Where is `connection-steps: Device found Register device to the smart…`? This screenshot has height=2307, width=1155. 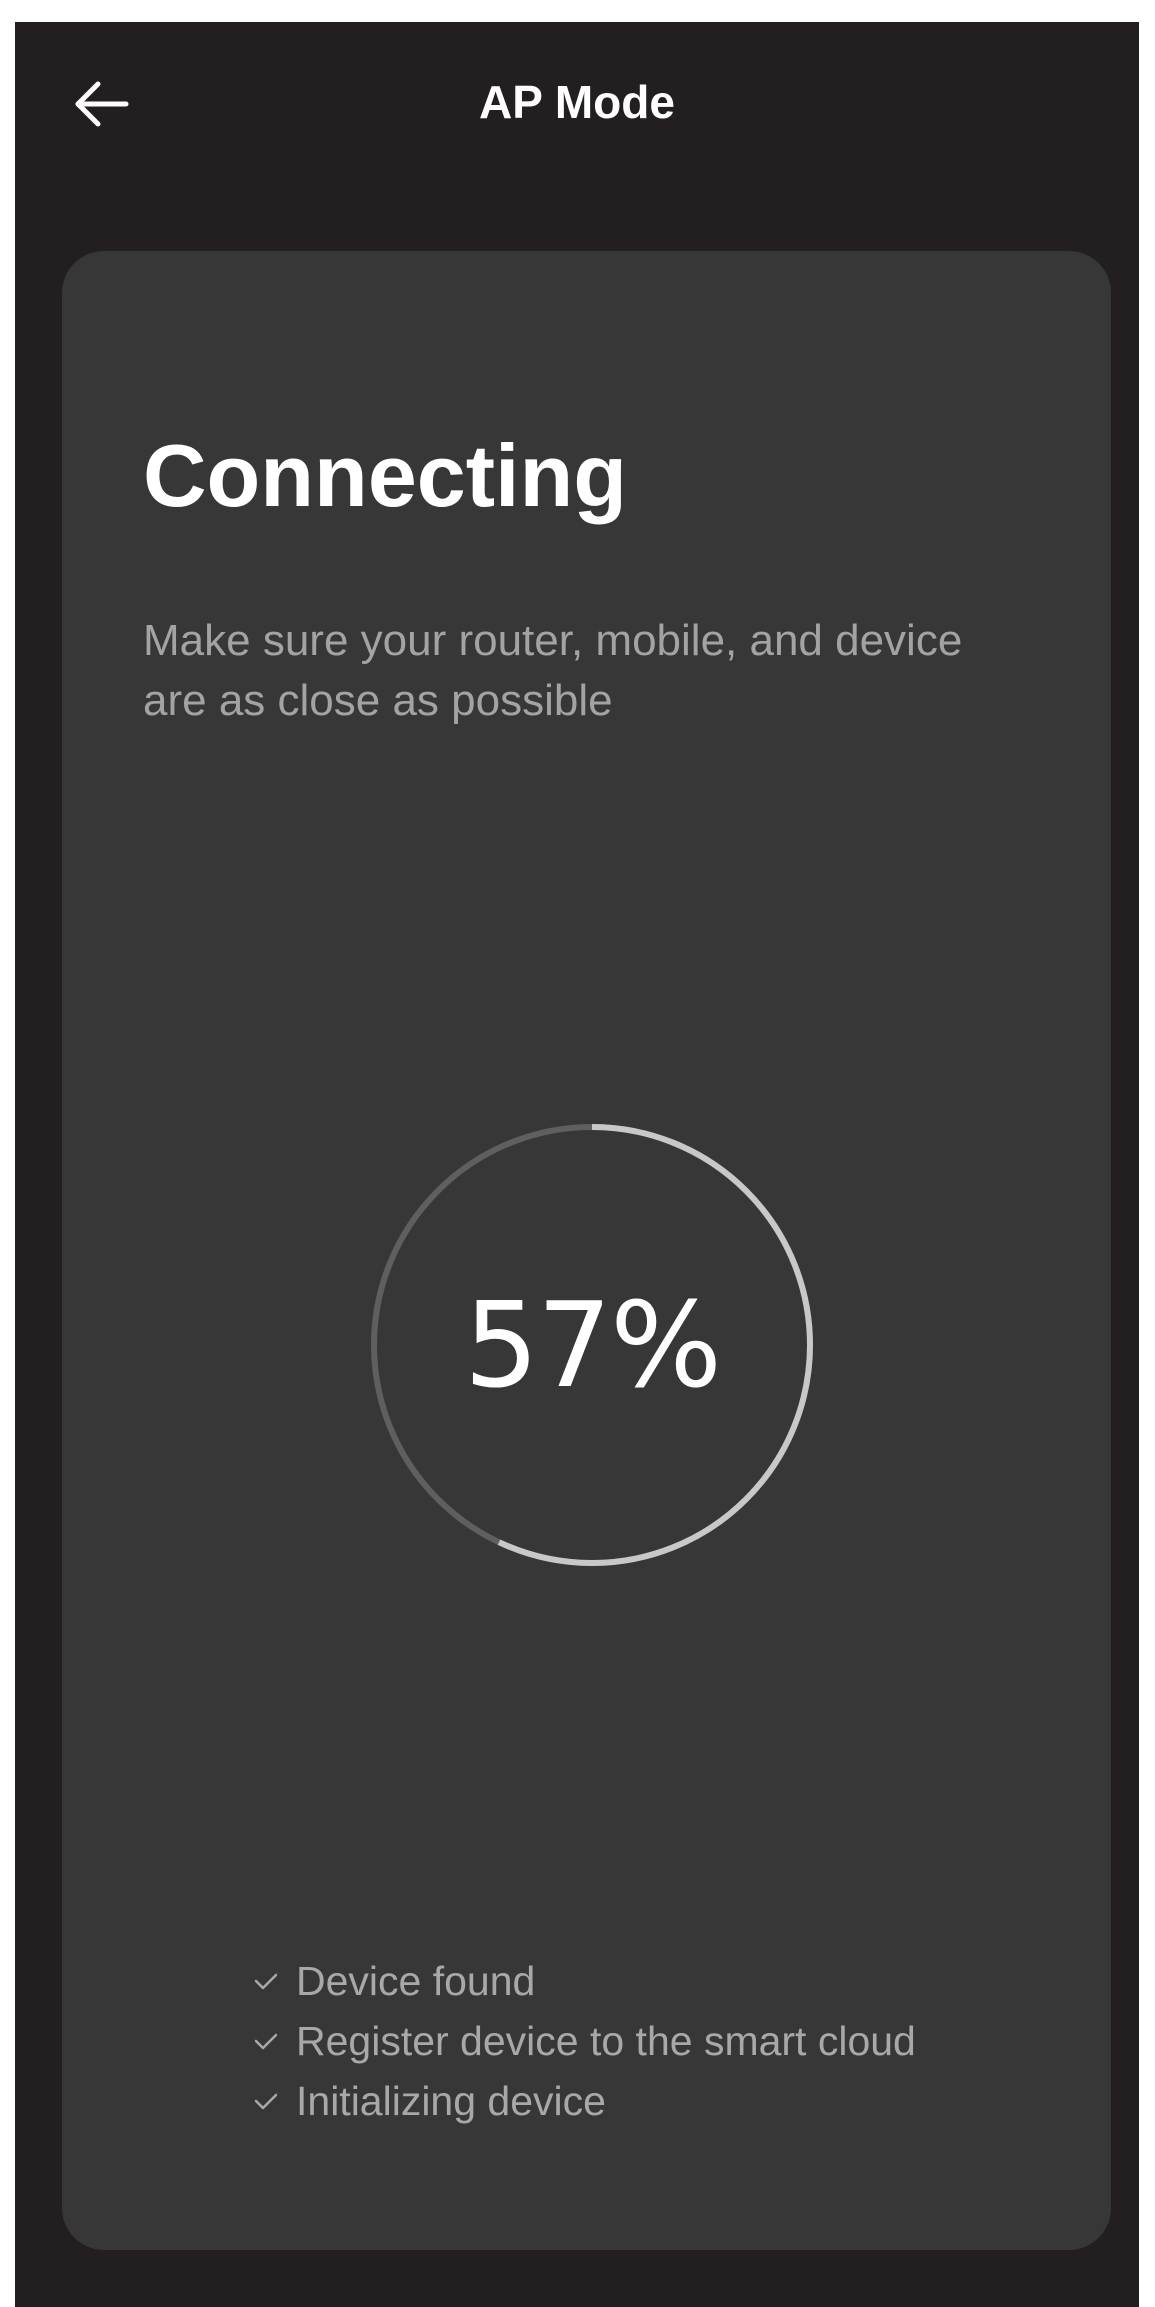 connection-steps: Device found Register device to the smart… is located at coordinates (584, 2041).